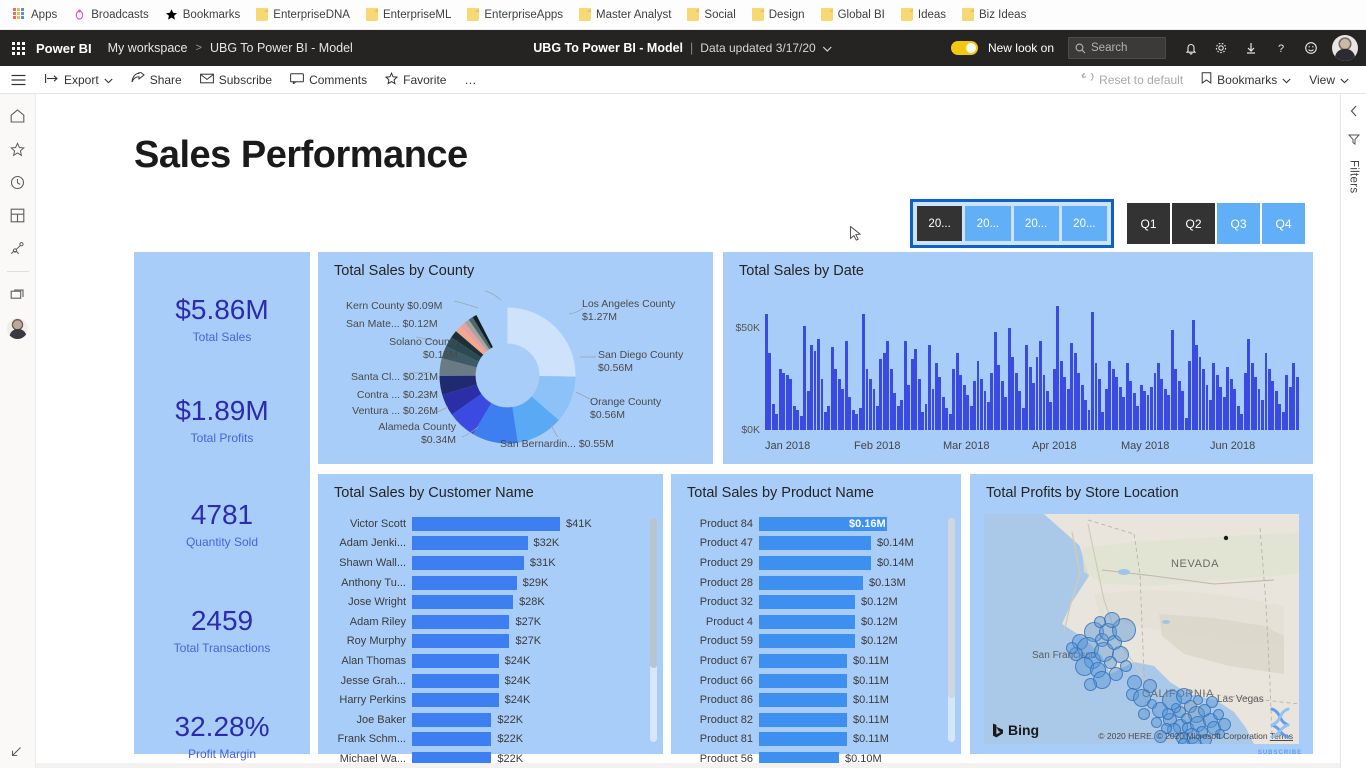  Describe the element at coordinates (156, 79) in the screenshot. I see `share-button: Share` at that location.